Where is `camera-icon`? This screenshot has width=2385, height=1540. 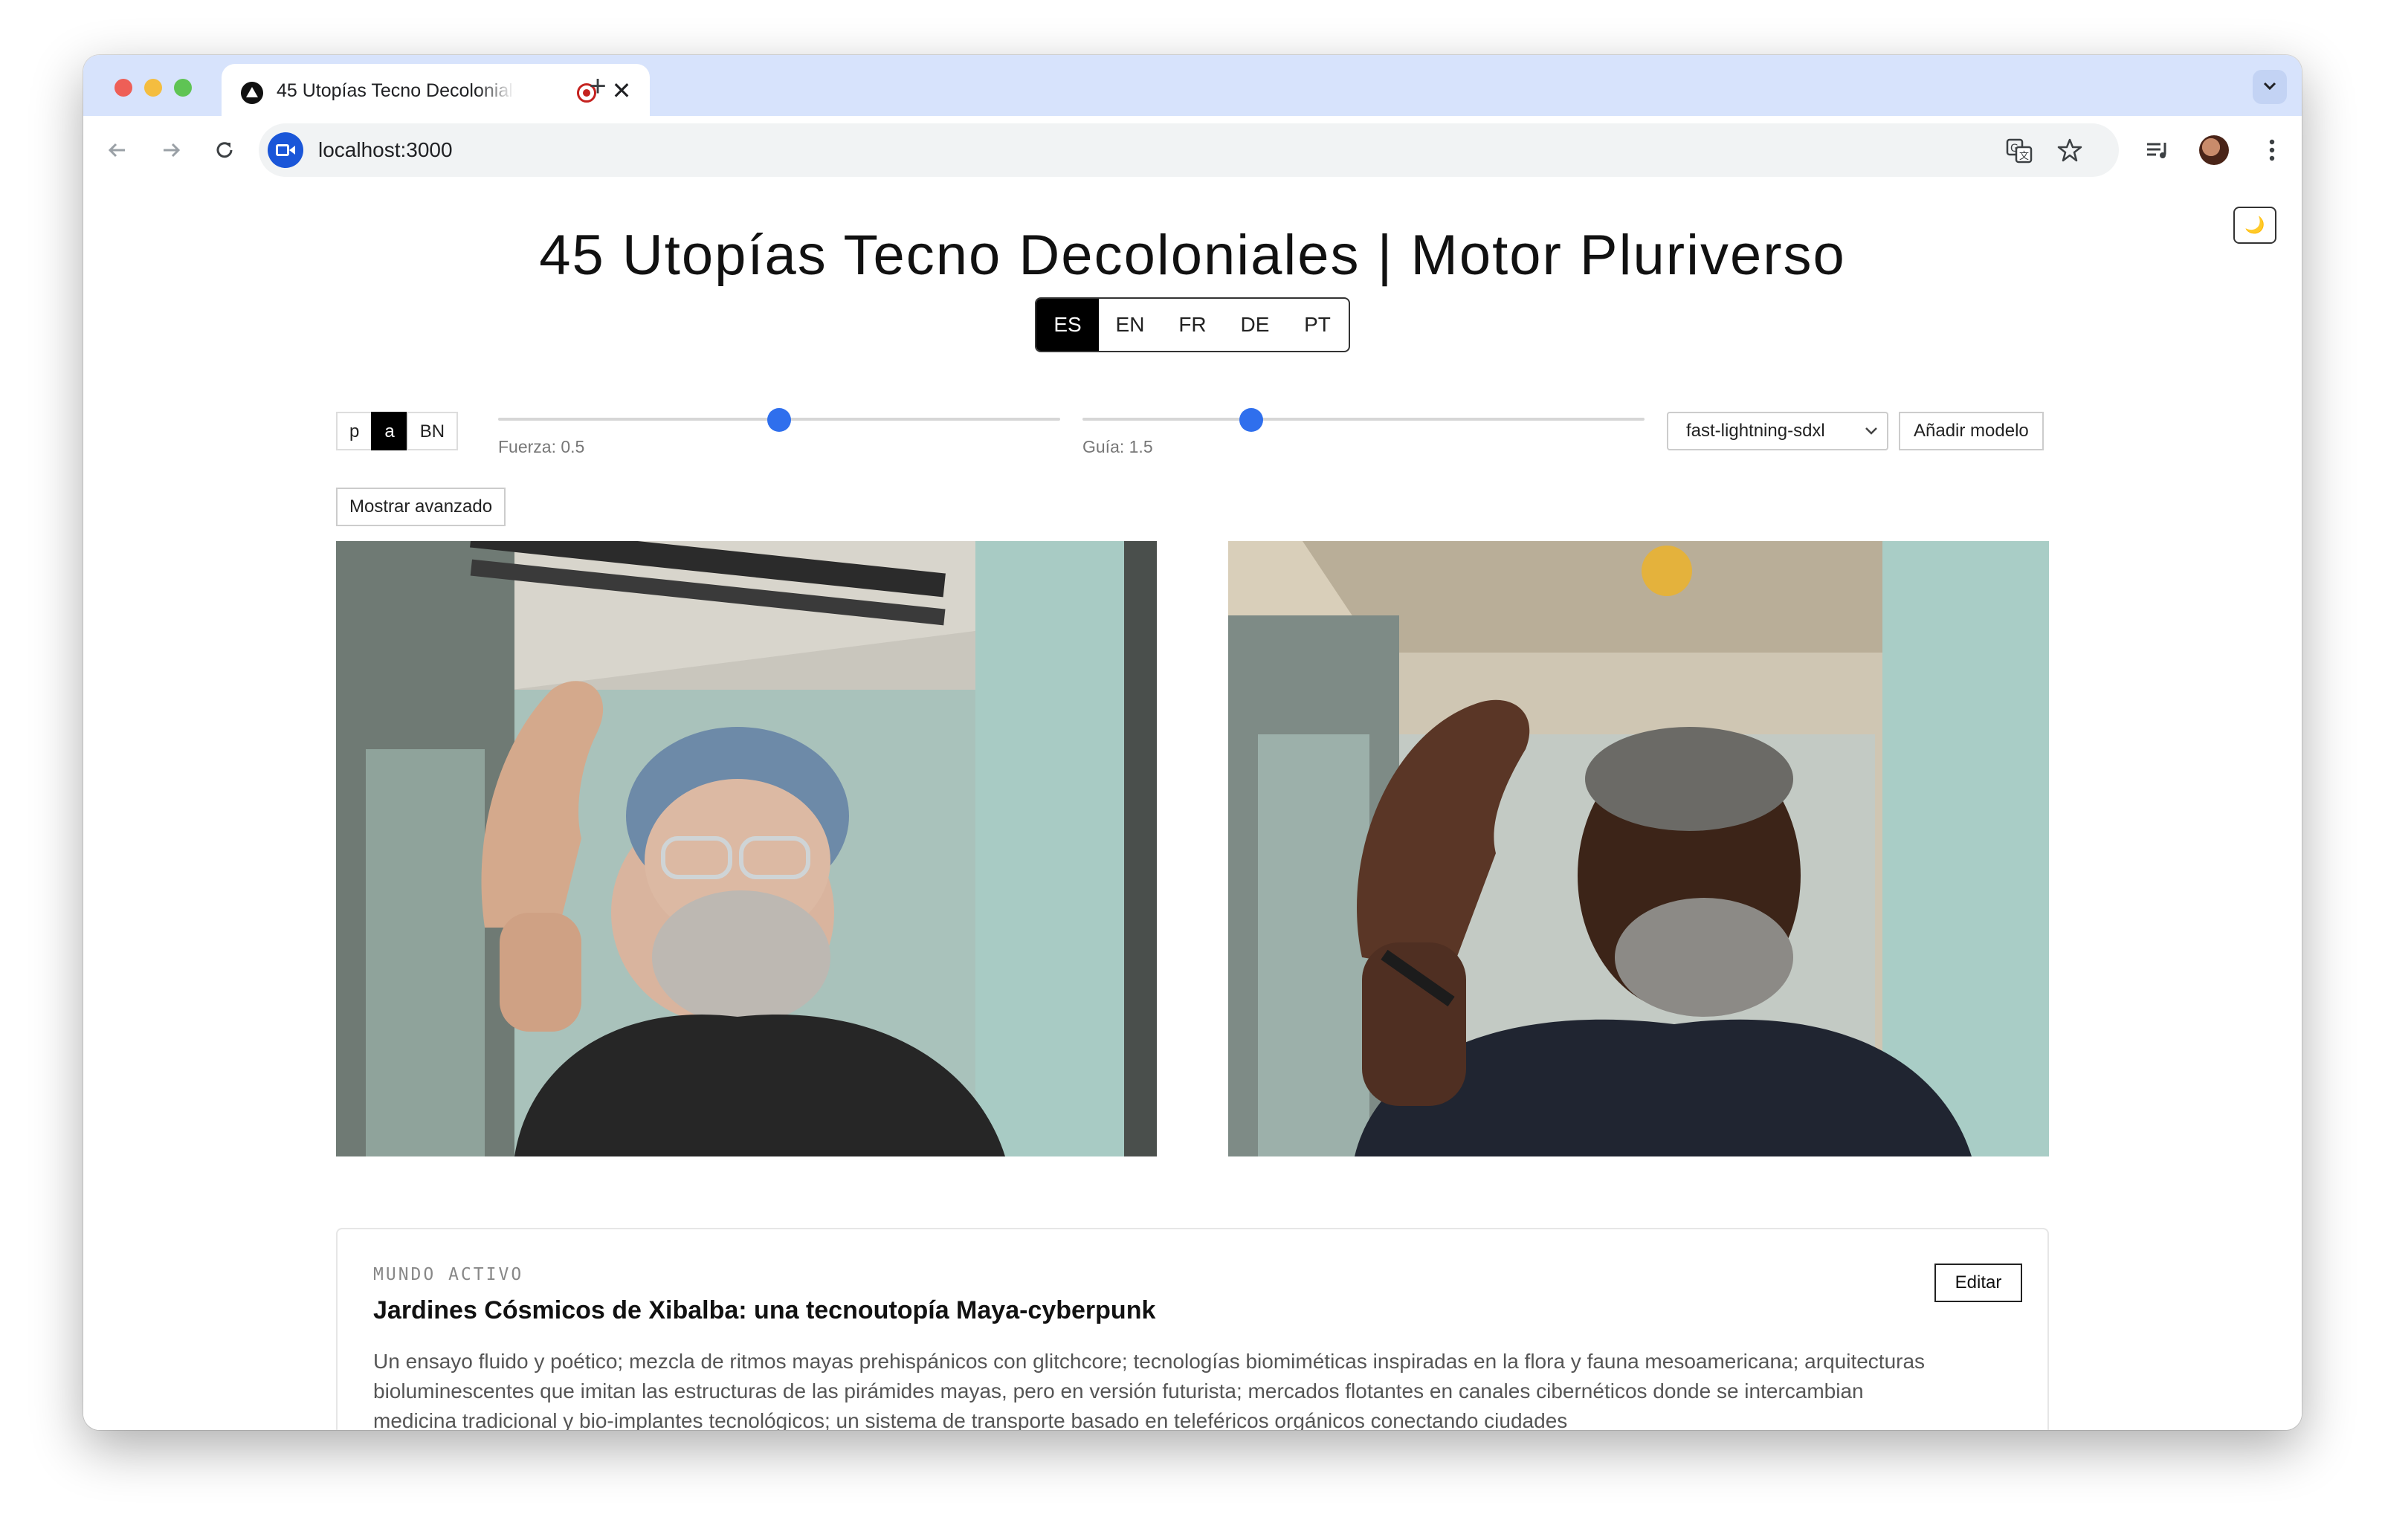
camera-icon is located at coordinates (285, 150).